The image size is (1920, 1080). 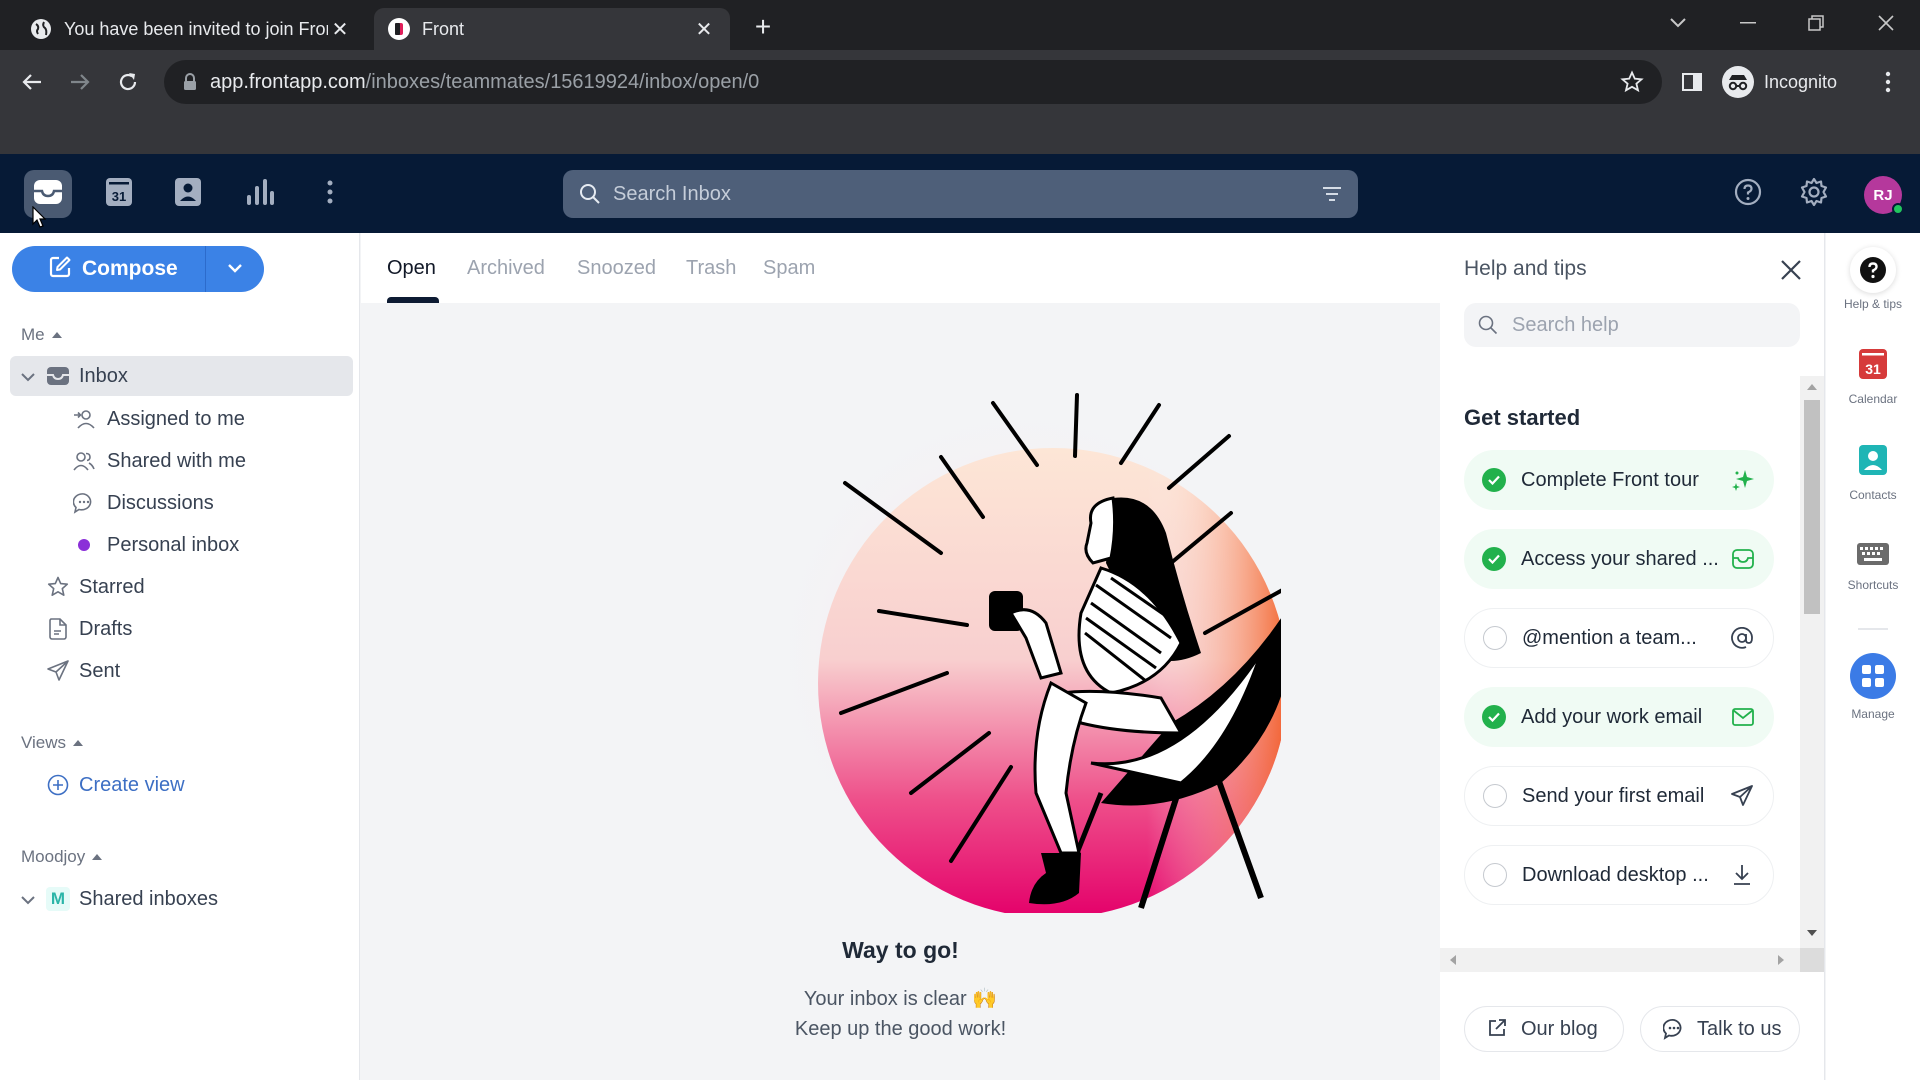 I want to click on tab-search-icon, so click(x=1678, y=23).